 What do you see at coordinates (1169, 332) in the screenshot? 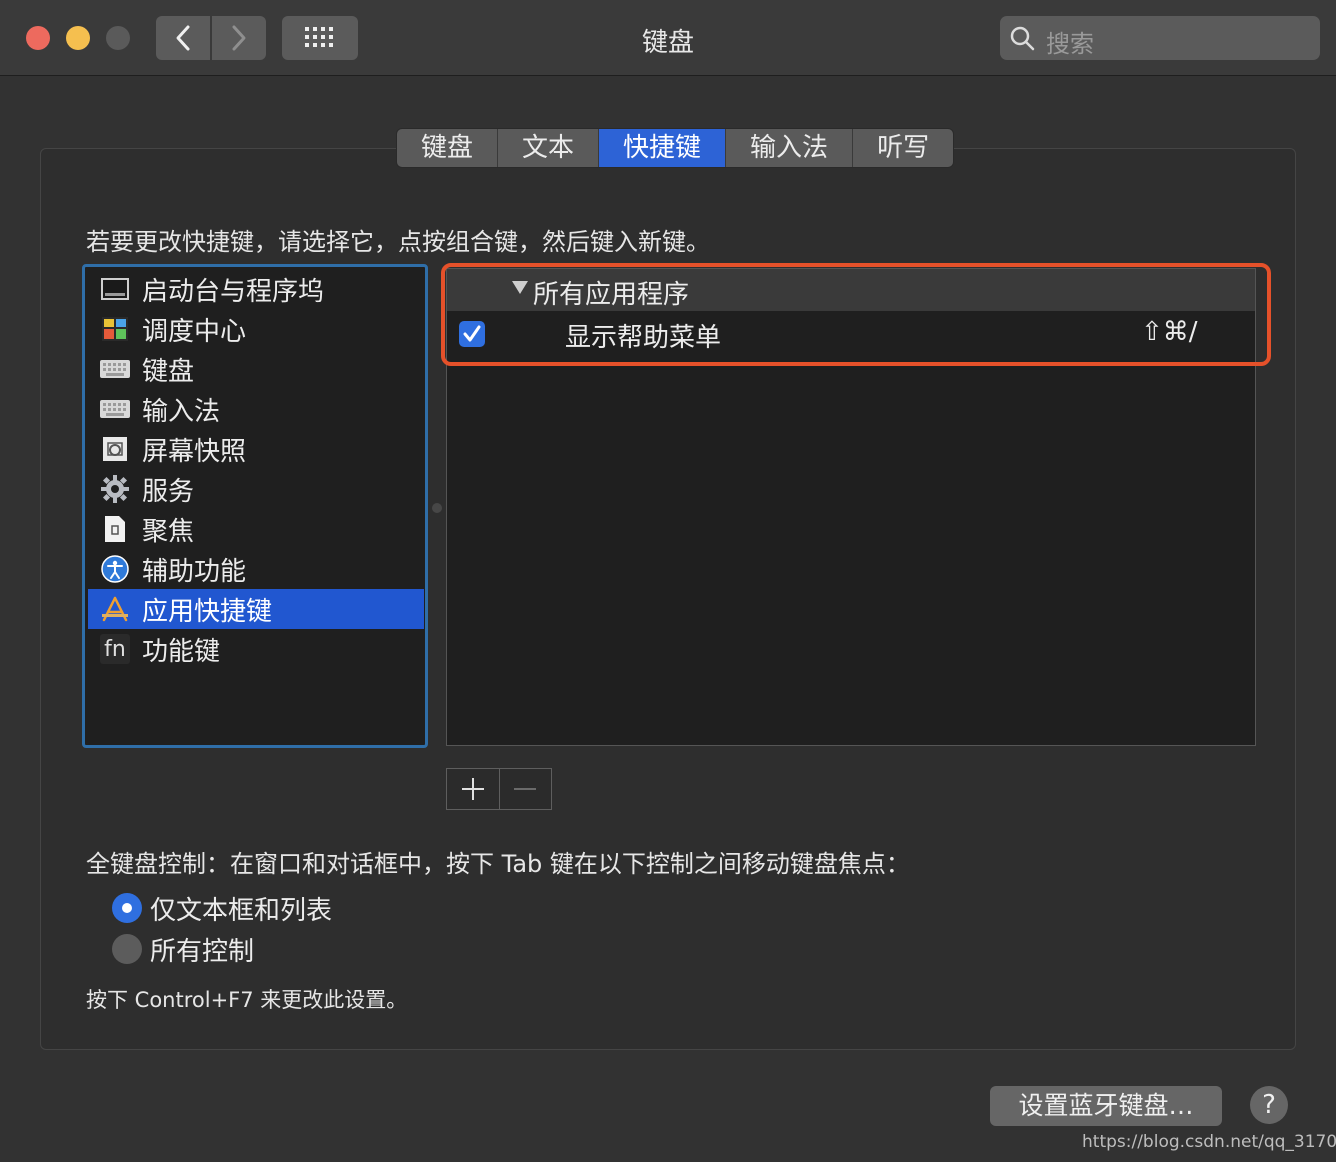
I see `shortcut-keys: ⇧⌘/` at bounding box center [1169, 332].